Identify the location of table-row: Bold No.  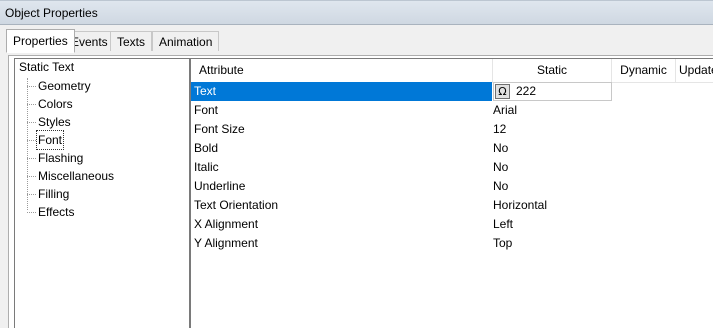
(452, 148).